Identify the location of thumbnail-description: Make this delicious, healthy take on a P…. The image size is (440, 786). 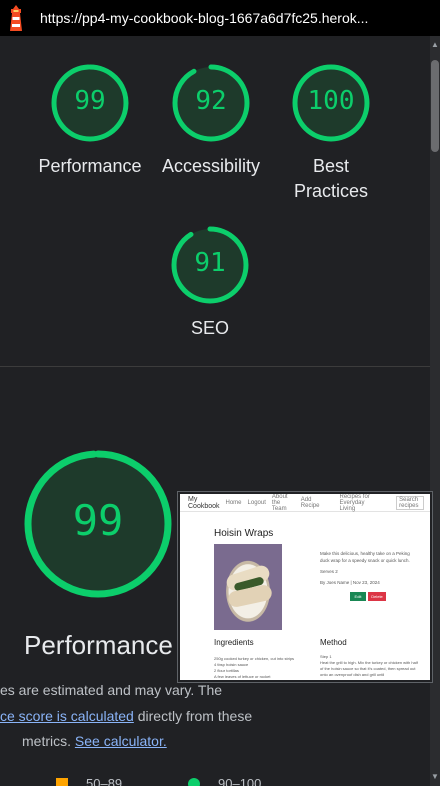
(365, 568).